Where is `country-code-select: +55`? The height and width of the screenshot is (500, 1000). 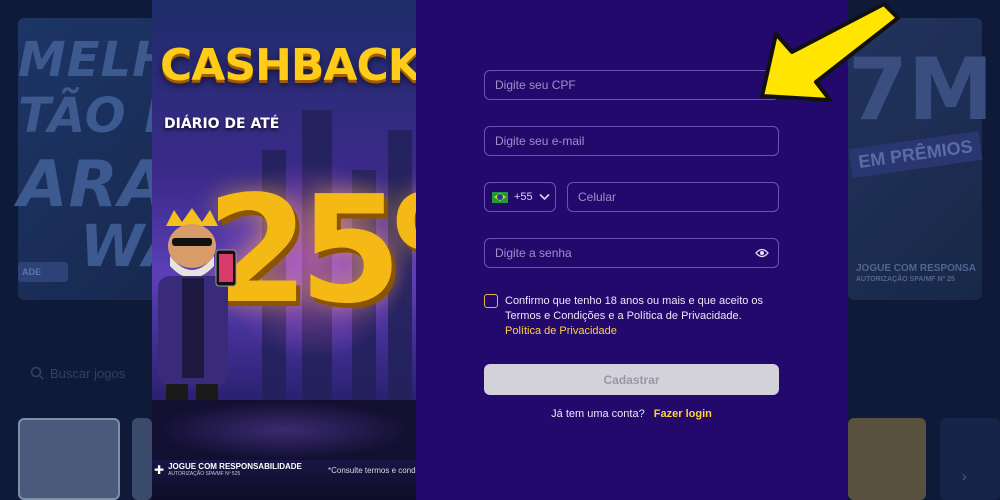 country-code-select: +55 is located at coordinates (520, 197).